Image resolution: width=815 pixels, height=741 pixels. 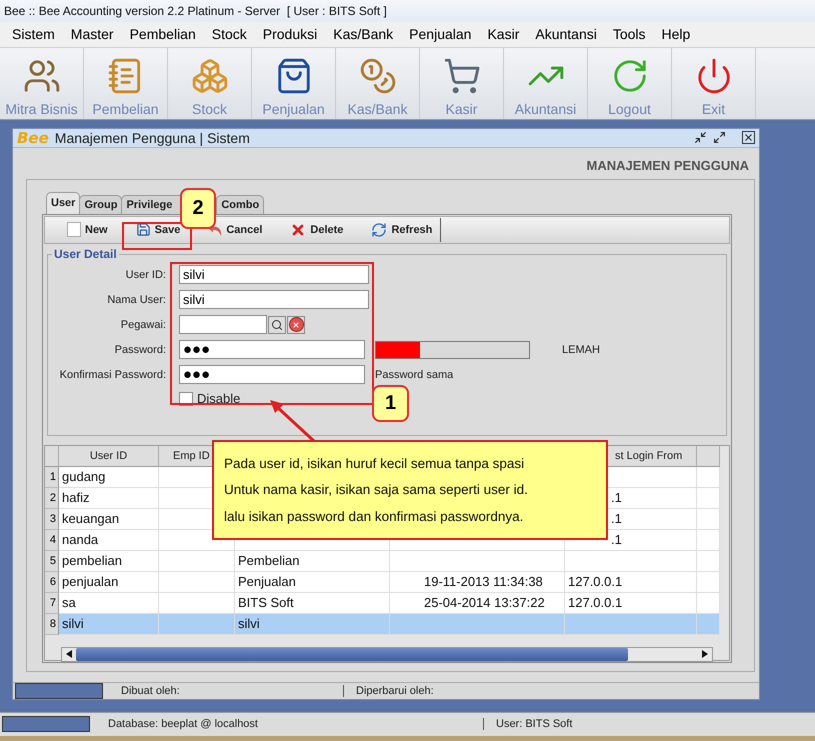 I want to click on status-text: Dibuat oleh:, so click(x=151, y=690).